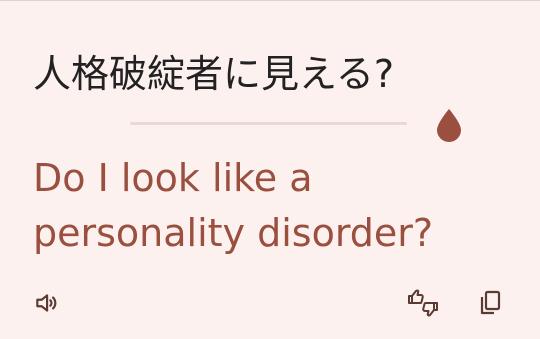 This screenshot has height=339, width=540. I want to click on source-text: 人格破綻者に見える?, so click(268, 74).